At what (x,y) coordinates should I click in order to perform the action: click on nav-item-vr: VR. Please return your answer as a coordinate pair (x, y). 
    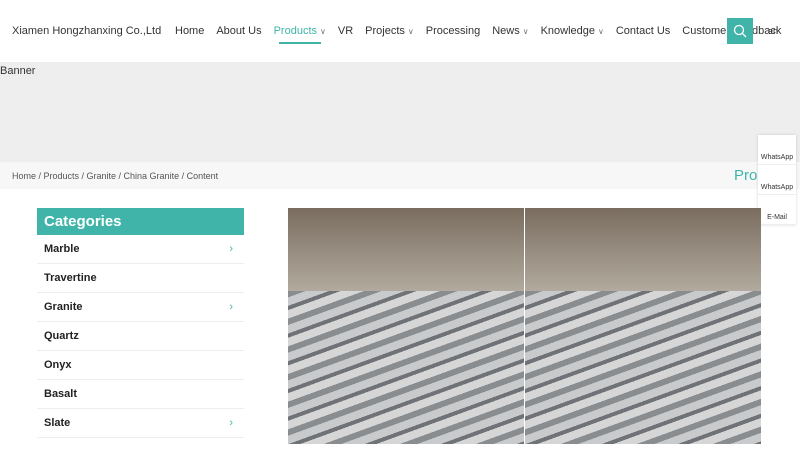
    Looking at the image, I should click on (345, 31).